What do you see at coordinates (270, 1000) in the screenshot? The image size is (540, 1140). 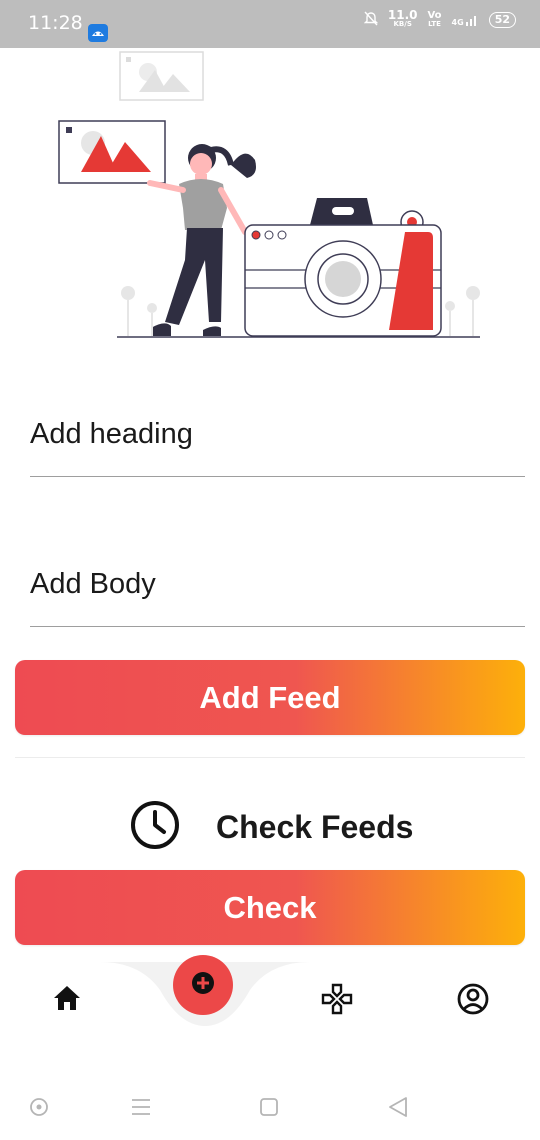 I see `bottom-nav` at bounding box center [270, 1000].